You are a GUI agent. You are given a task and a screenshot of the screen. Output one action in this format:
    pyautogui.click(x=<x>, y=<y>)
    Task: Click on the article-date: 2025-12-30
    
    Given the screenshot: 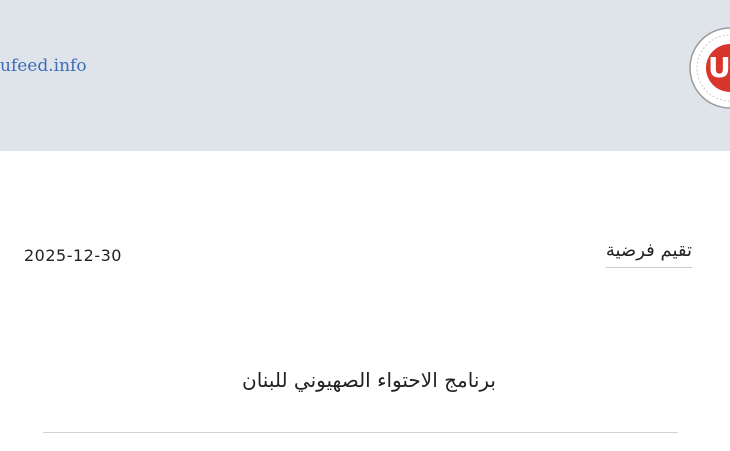 What is the action you would take?
    pyautogui.click(x=73, y=255)
    